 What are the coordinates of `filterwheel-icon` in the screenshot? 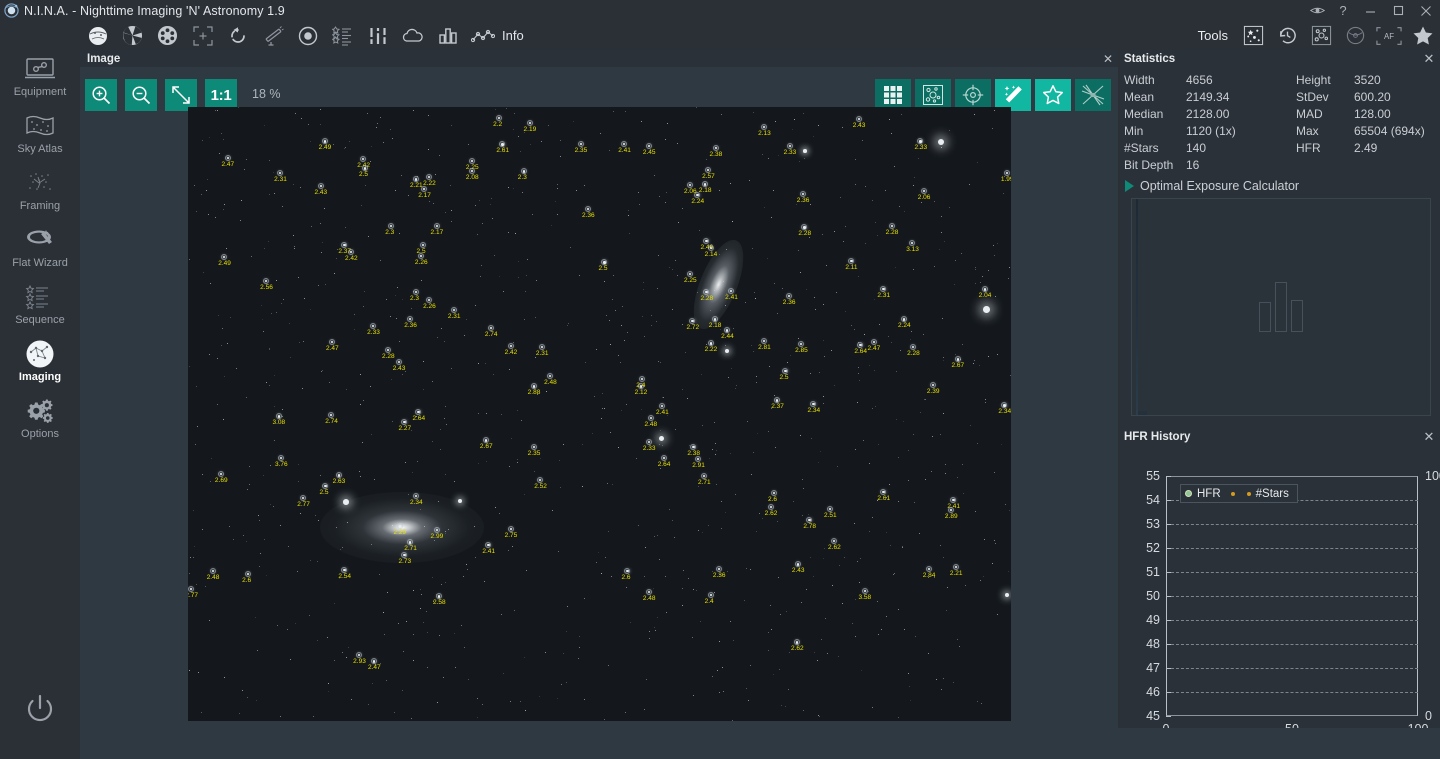 It's located at (167, 35).